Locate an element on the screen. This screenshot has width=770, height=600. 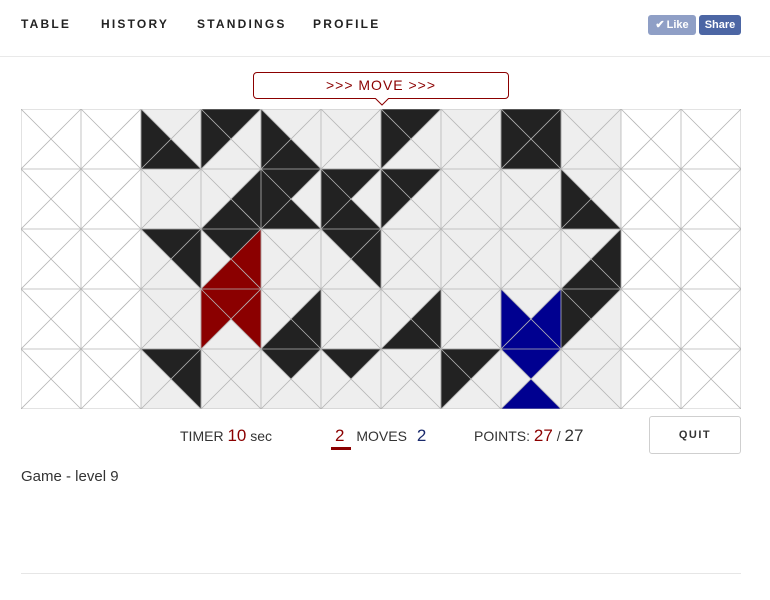
moves-label: MOVES is located at coordinates (381, 436).